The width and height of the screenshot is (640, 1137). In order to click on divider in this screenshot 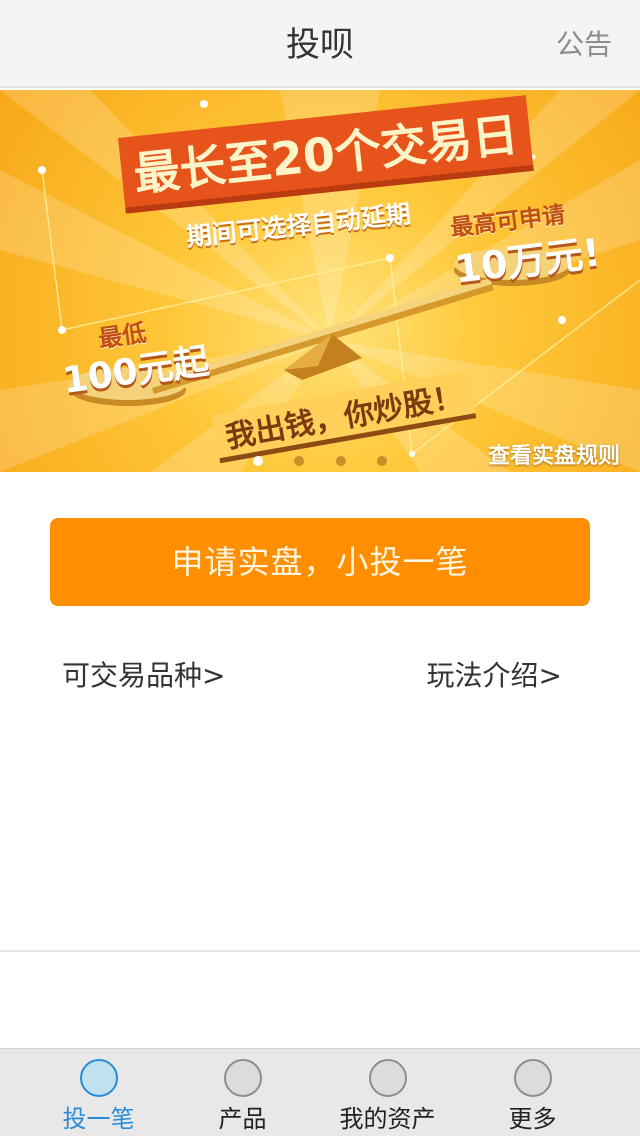, I will do `click(320, 951)`.